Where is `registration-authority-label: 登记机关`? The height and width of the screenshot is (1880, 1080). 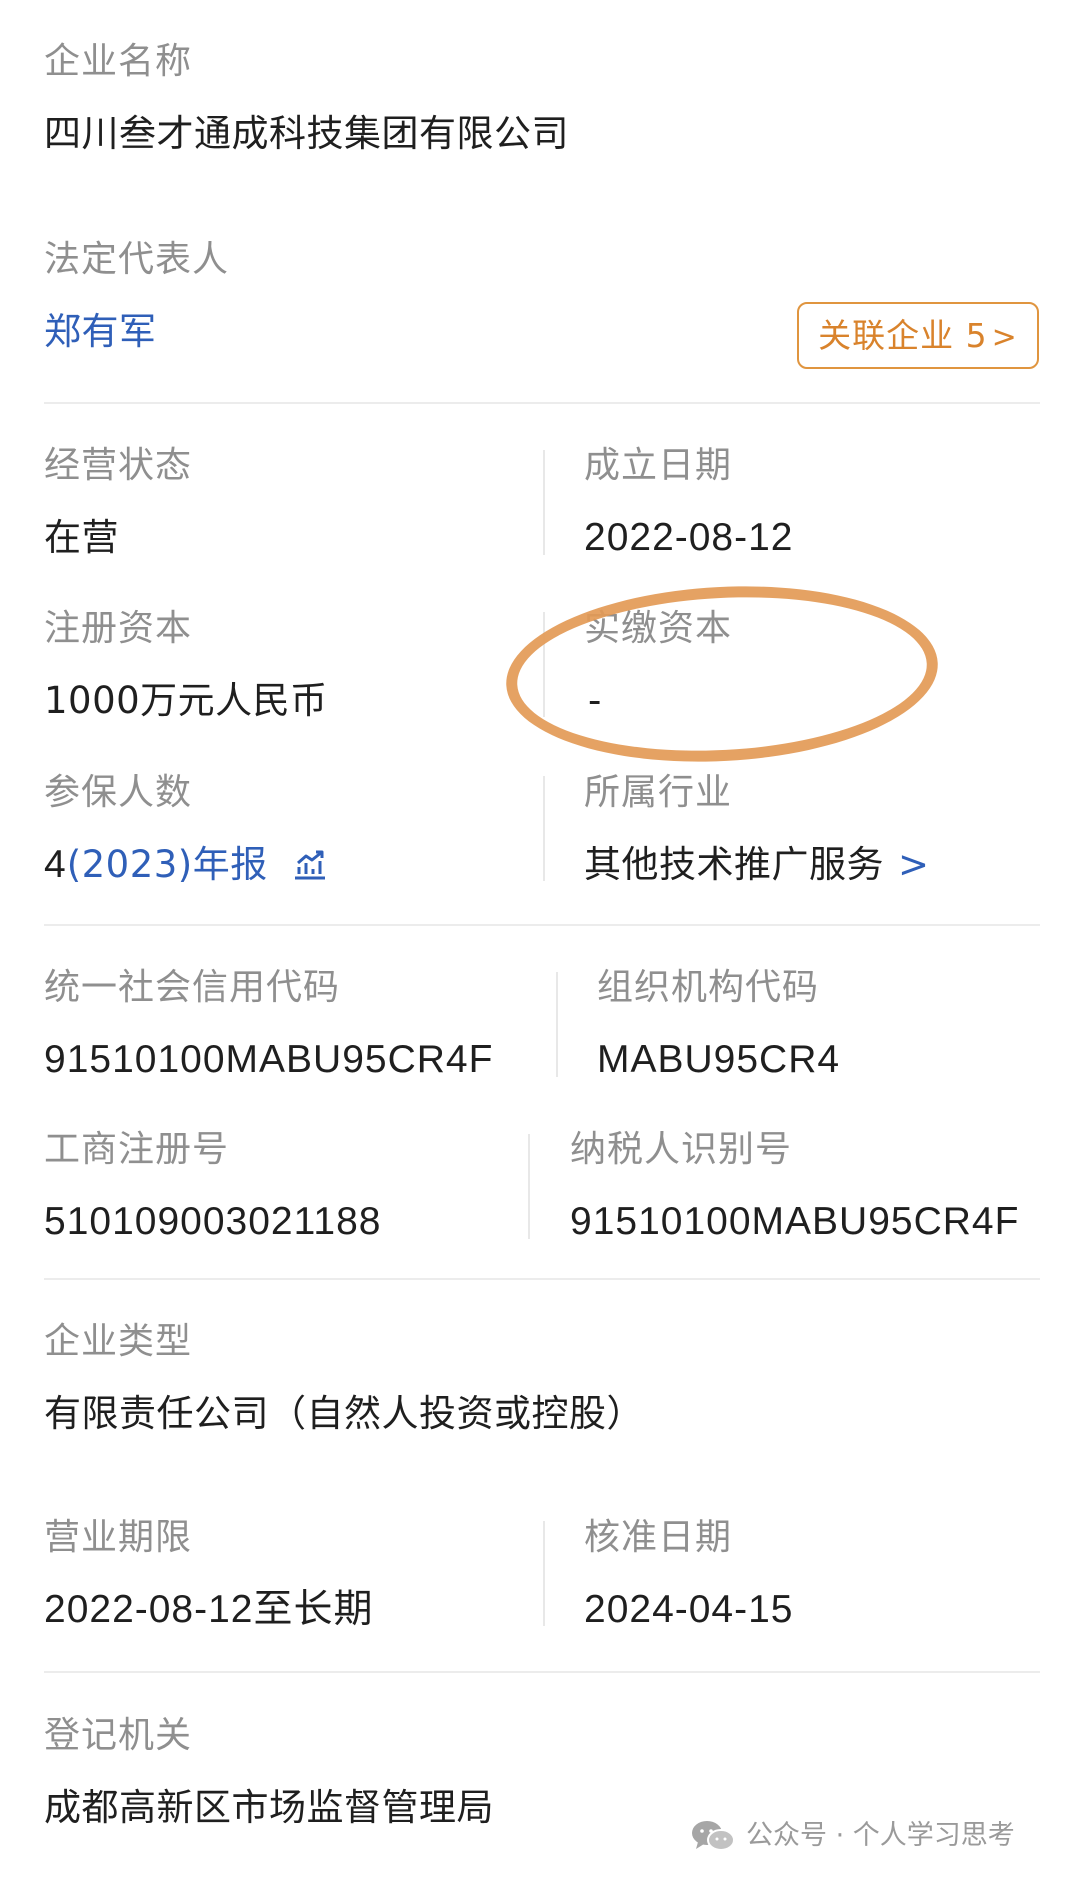 registration-authority-label: 登记机关 is located at coordinates (118, 1735).